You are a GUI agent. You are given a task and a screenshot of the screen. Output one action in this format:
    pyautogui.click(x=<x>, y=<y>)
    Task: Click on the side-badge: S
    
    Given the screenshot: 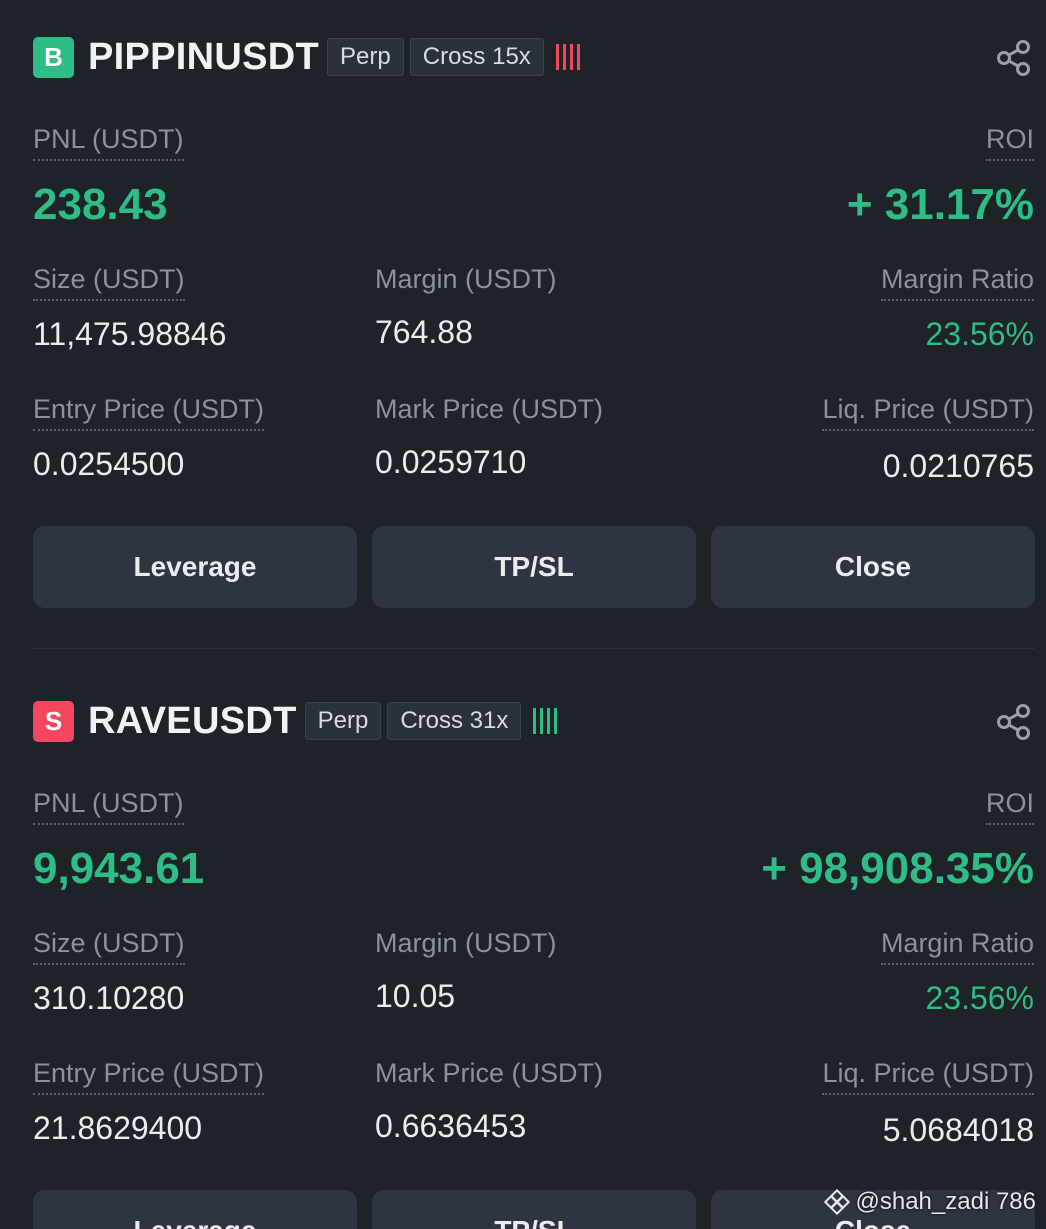 What is the action you would take?
    pyautogui.click(x=53, y=721)
    